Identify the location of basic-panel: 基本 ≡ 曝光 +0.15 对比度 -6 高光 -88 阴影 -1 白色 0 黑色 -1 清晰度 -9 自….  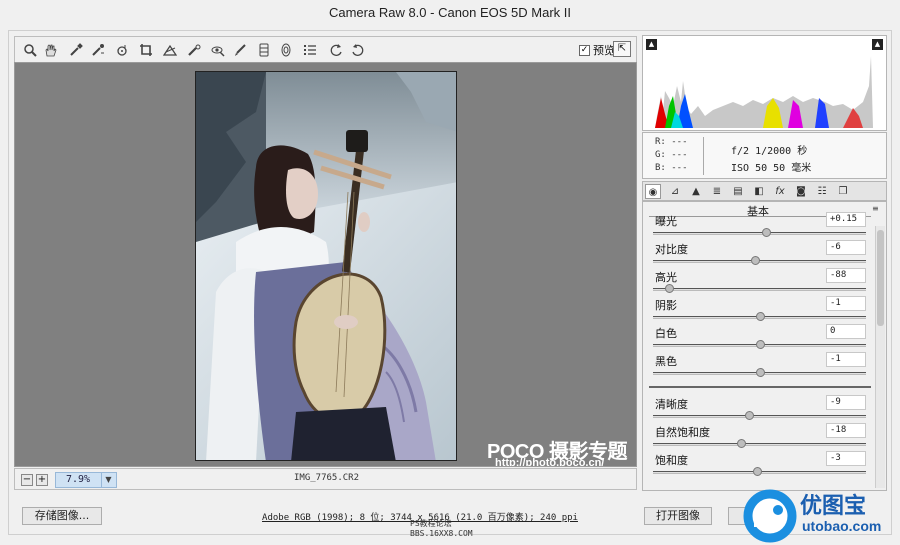
(764, 346).